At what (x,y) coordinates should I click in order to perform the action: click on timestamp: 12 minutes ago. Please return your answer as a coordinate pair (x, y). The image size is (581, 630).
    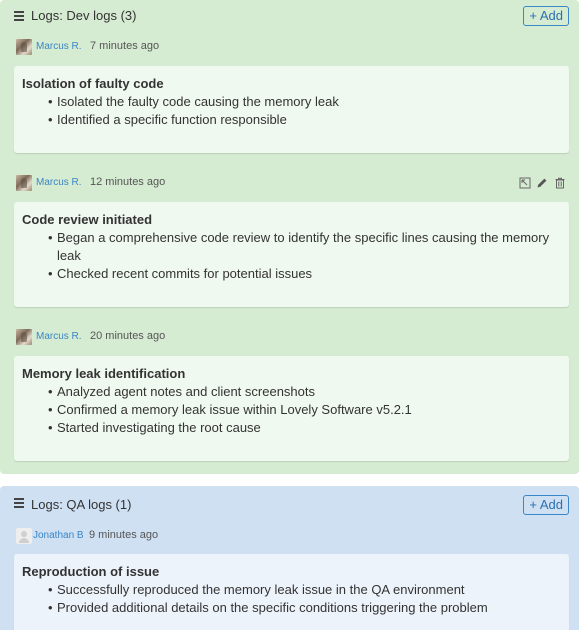
    Looking at the image, I should click on (128, 182).